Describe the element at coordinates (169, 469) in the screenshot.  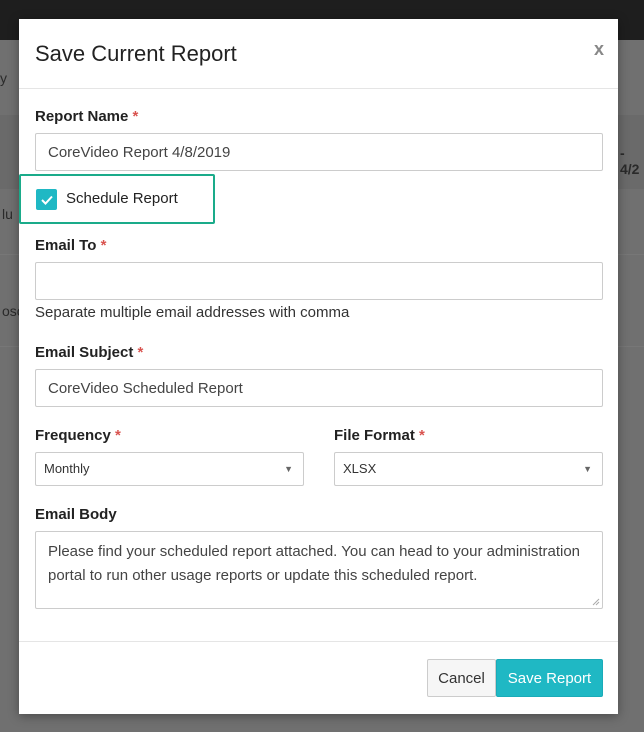
I see `frequency-select: Monthly ▼` at that location.